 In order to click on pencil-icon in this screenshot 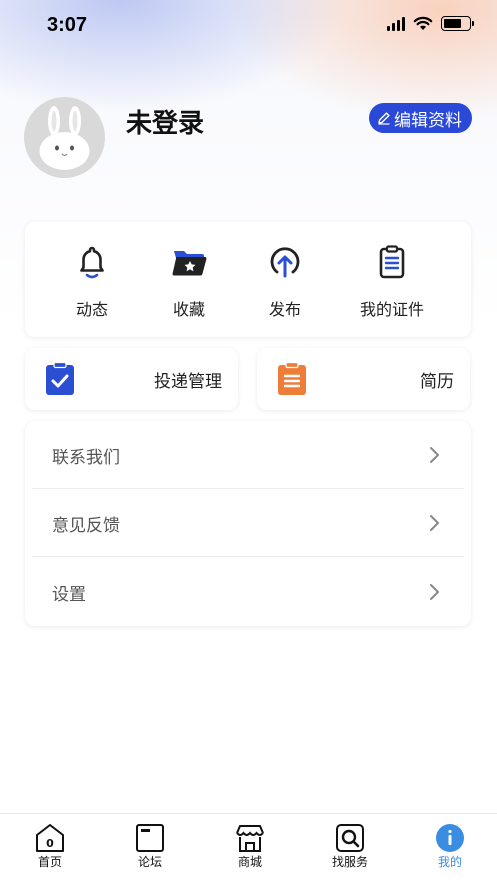, I will do `click(384, 118)`.